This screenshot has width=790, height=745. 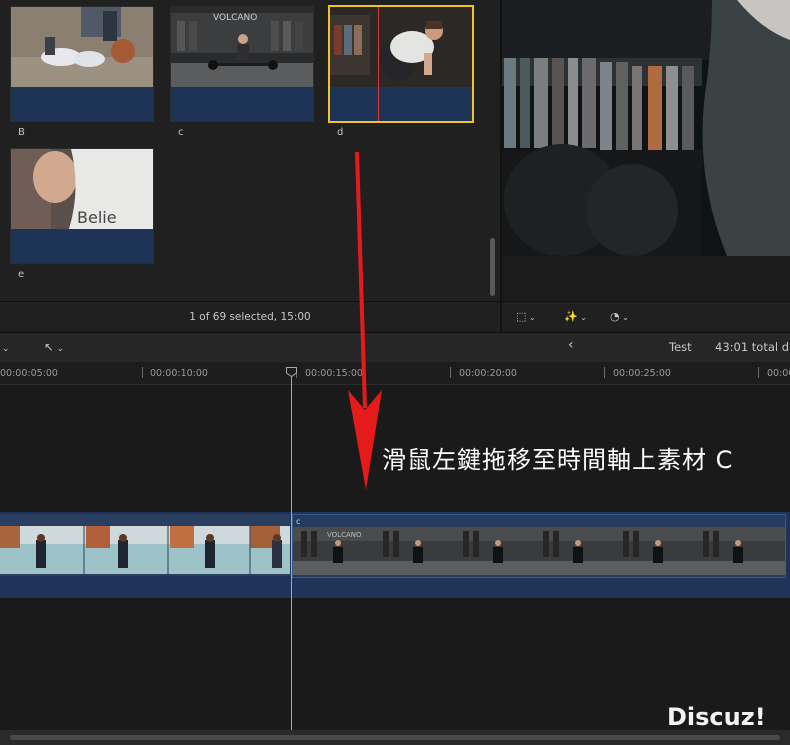 I want to click on project-name: Test, so click(x=680, y=347).